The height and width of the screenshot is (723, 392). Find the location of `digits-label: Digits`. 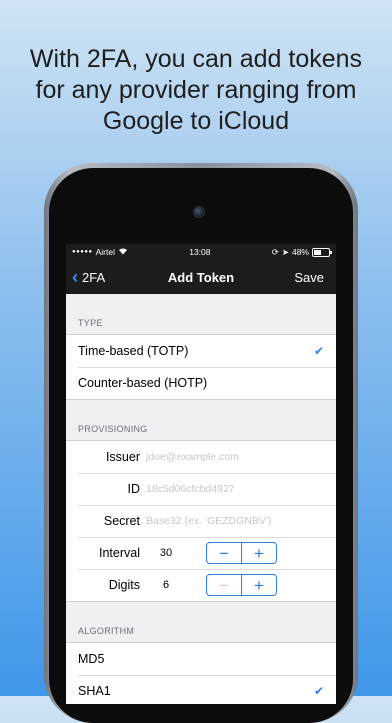

digits-label: Digits is located at coordinates (124, 585).